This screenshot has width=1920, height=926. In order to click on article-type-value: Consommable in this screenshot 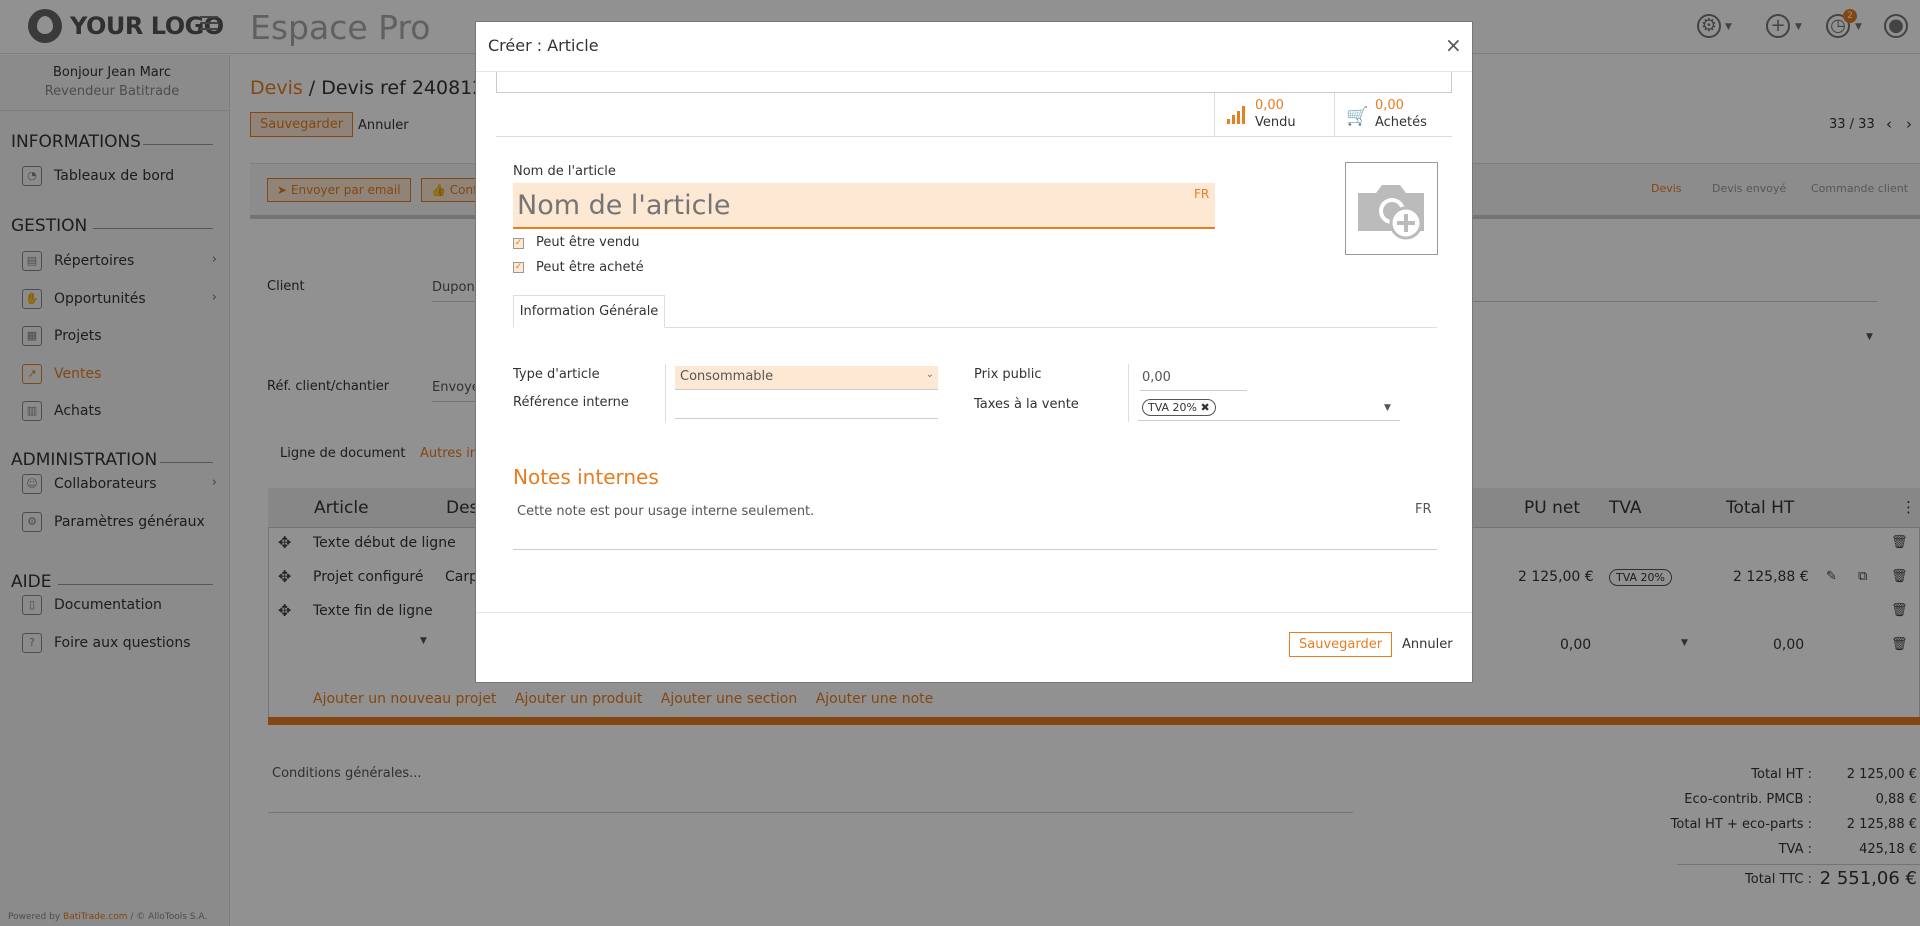, I will do `click(727, 376)`.